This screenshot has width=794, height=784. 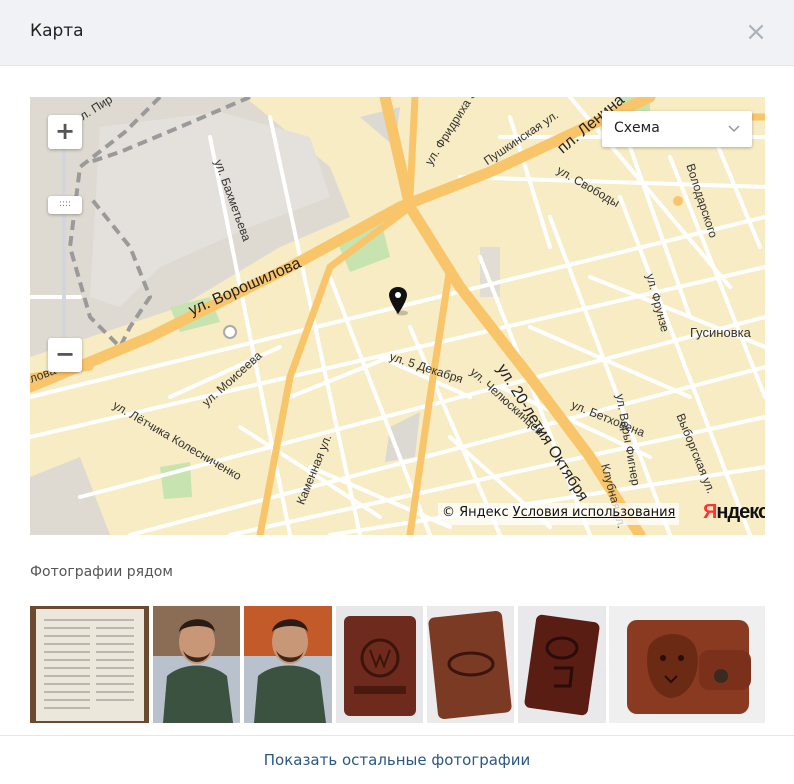 What do you see at coordinates (101, 572) in the screenshot?
I see `photos-section-title: Фотографии рядом` at bounding box center [101, 572].